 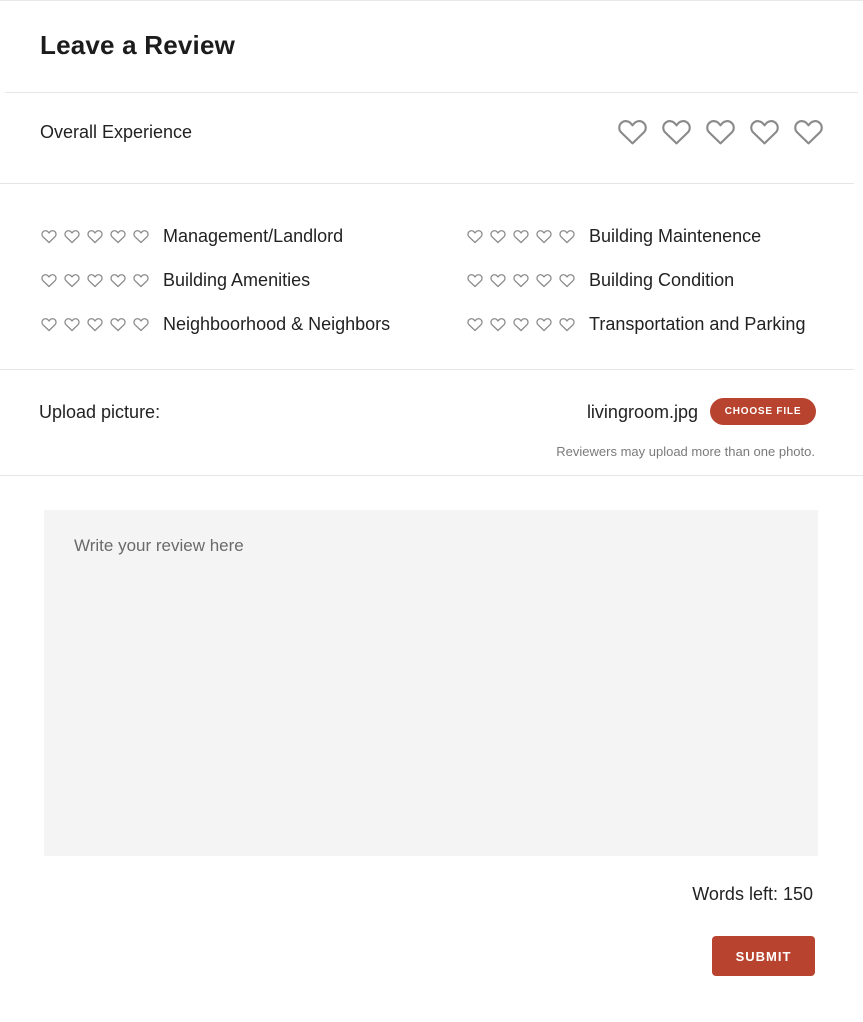 I want to click on category-label: Neighboorhood & Neighbors, so click(x=277, y=324).